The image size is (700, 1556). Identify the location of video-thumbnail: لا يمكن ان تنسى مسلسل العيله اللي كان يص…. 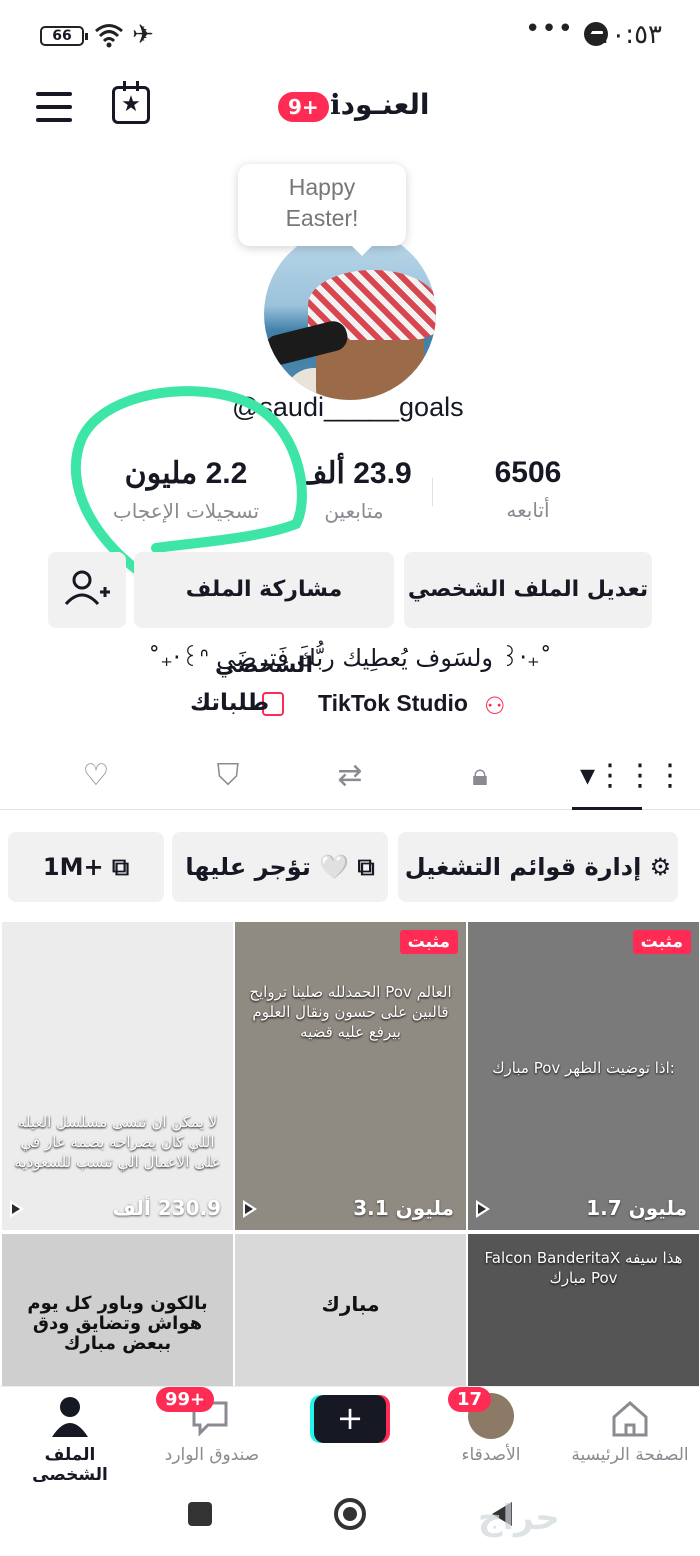
(117, 1076).